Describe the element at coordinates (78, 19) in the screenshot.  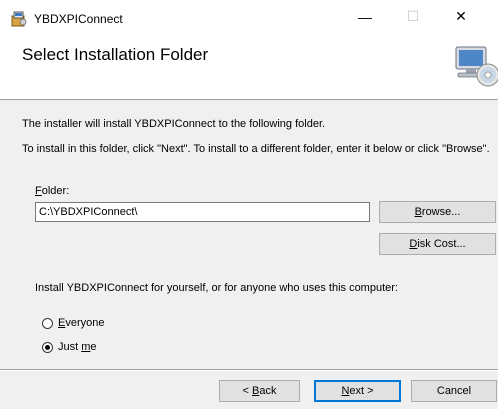
I see `window-title: YBDXPIConnect` at that location.